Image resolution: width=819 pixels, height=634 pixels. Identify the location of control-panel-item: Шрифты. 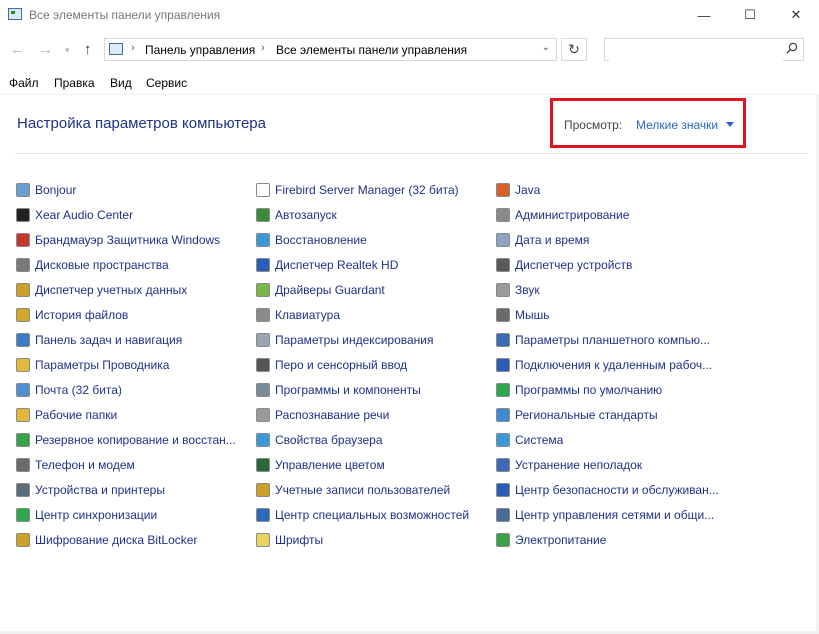
(289, 540).